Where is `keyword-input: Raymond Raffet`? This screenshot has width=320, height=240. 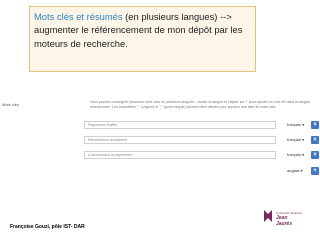
keyword-input: Raymond Raffet is located at coordinates (180, 125).